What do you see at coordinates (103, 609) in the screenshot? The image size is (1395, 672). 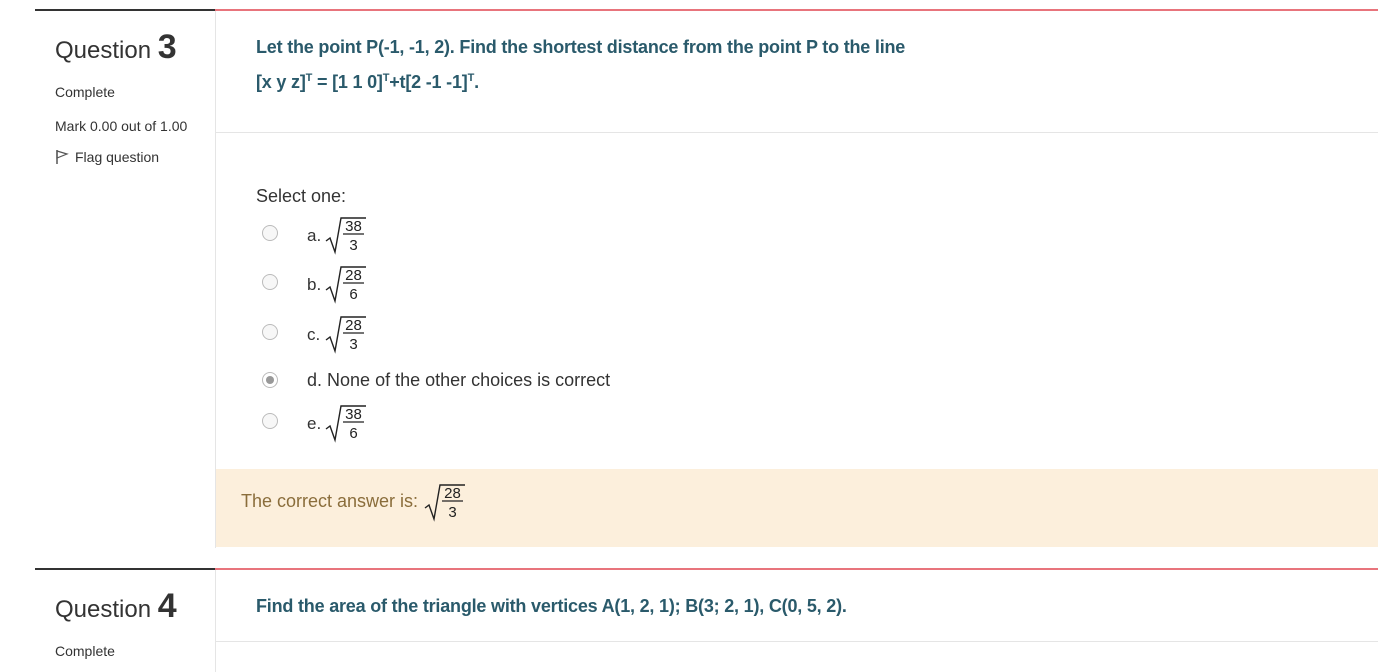 I see `q4-title-label: Question` at bounding box center [103, 609].